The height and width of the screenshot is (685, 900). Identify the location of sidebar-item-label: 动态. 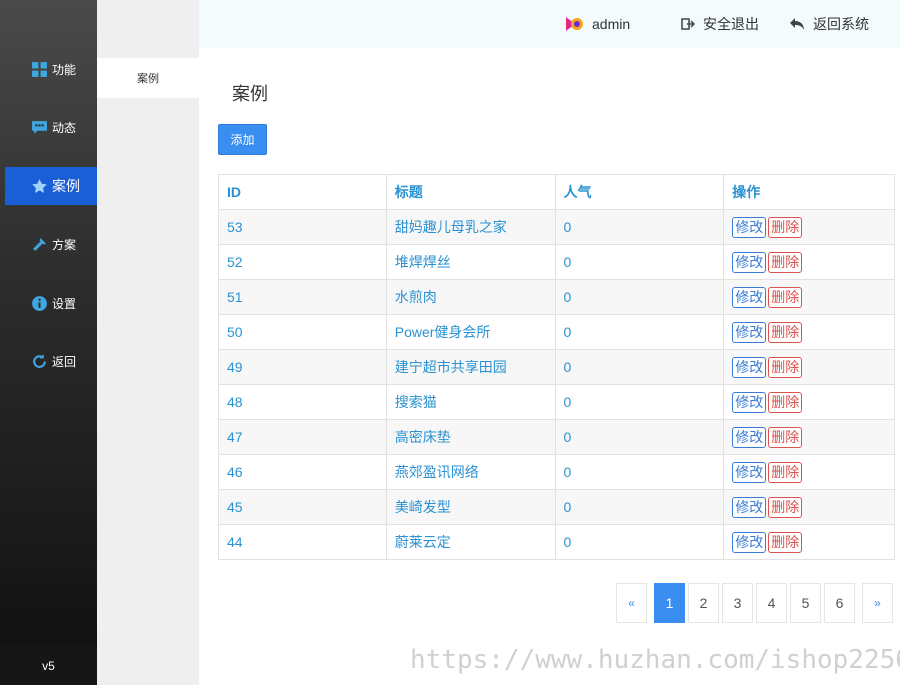
(64, 127).